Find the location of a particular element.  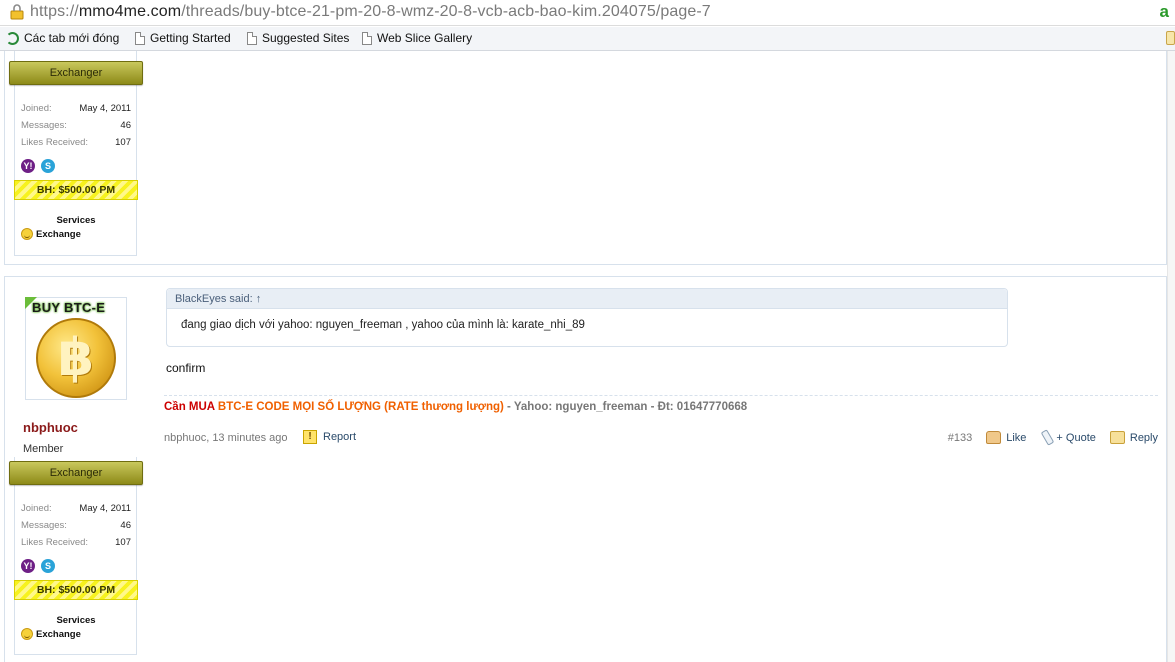

amazon-extension-icon: a is located at coordinates (1164, 12).